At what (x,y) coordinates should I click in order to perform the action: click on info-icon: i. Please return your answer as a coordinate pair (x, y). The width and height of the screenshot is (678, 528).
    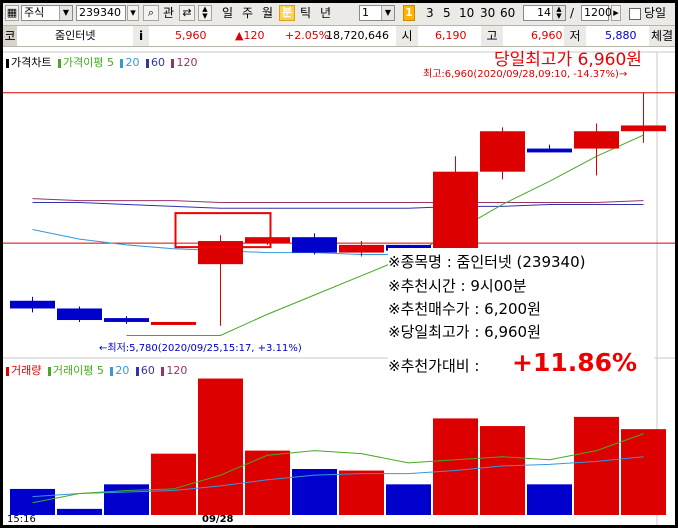
    Looking at the image, I should click on (141, 36).